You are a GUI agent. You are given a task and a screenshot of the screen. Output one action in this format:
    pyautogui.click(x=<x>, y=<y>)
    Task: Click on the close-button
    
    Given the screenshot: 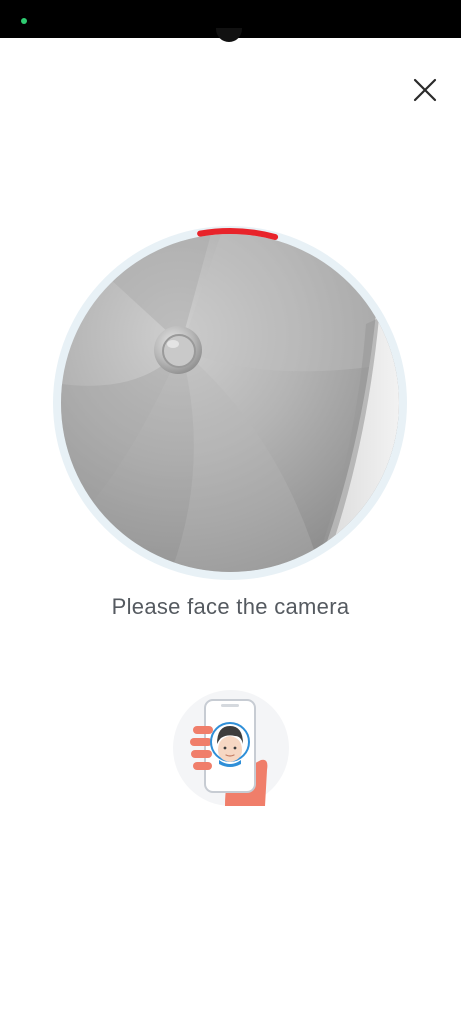 What is the action you would take?
    pyautogui.click(x=425, y=90)
    